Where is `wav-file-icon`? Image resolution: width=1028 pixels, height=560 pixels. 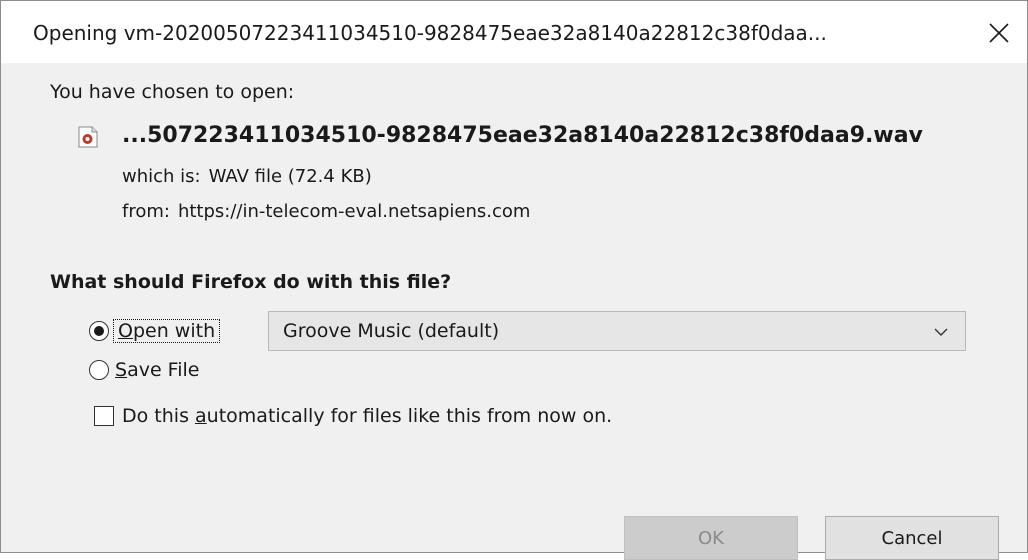
wav-file-icon is located at coordinates (88, 137).